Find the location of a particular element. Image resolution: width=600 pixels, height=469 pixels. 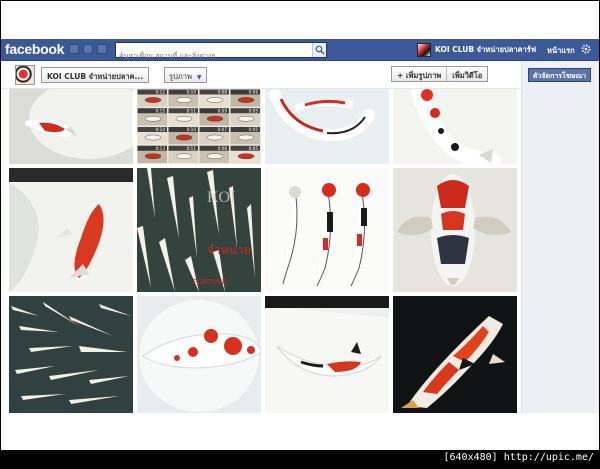

video-duration: 0:15 is located at coordinates (161, 110).